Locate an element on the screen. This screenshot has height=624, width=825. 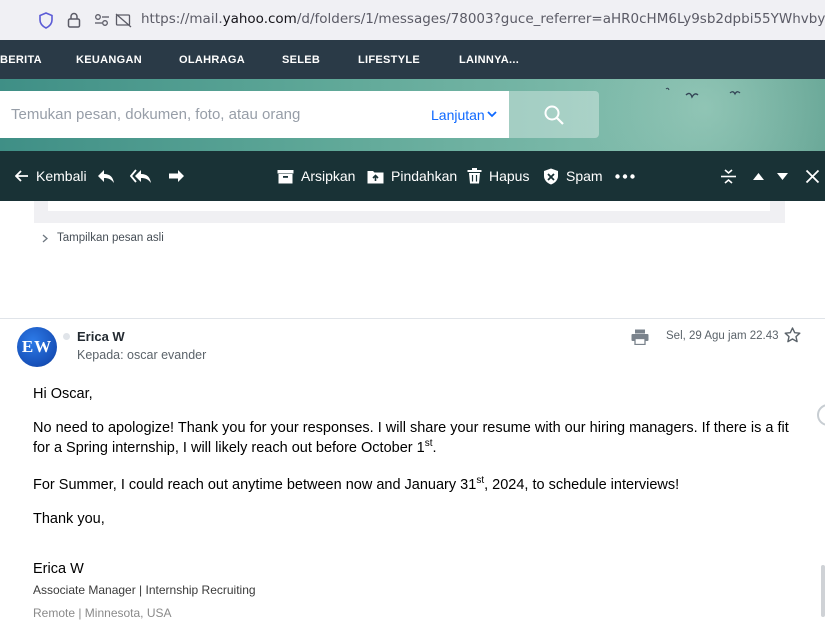
triangle-up-icon is located at coordinates (758, 176).